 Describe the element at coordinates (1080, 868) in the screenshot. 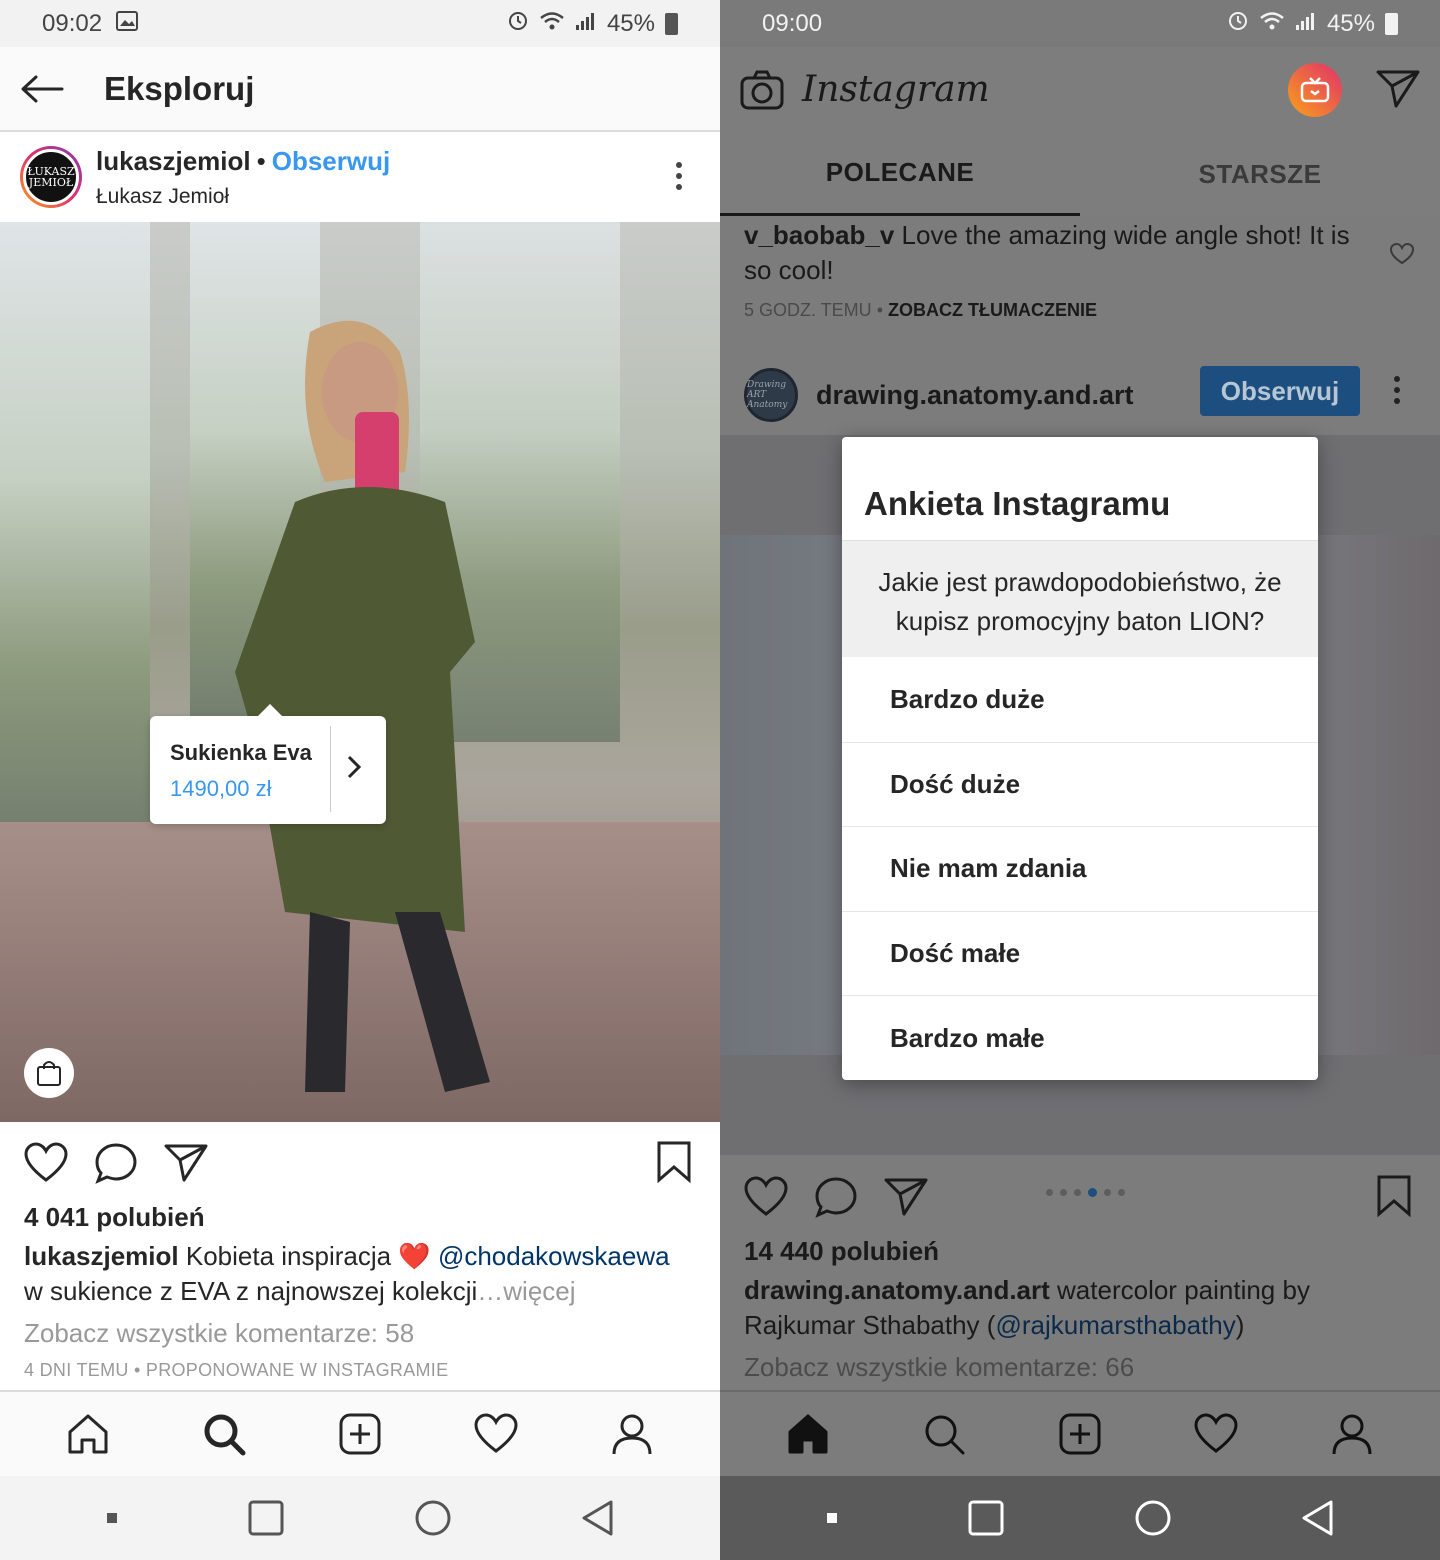

I see `survey-option-no-opinion: Nie mam zdania` at that location.